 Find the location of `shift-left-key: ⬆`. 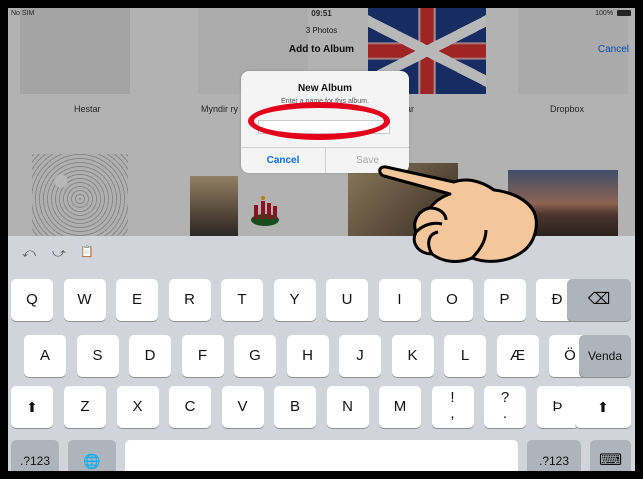

shift-left-key: ⬆ is located at coordinates (32, 407).